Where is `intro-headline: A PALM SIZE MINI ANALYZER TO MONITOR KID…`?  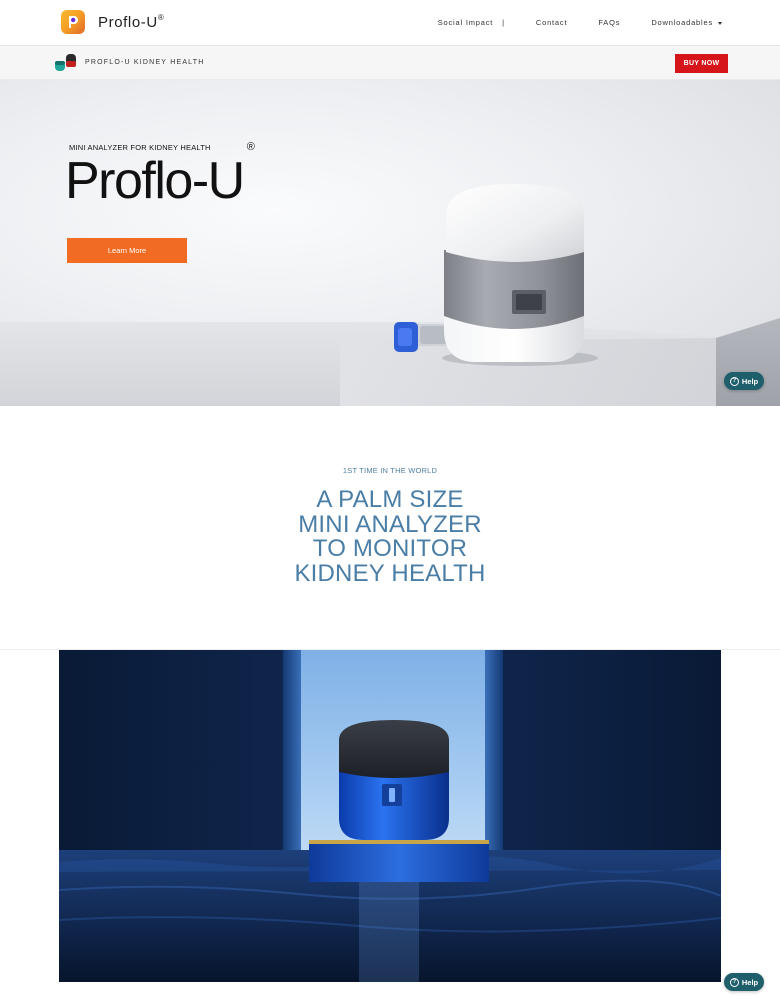
intro-headline: A PALM SIZE MINI ANALYZER TO MONITOR KID… is located at coordinates (390, 536).